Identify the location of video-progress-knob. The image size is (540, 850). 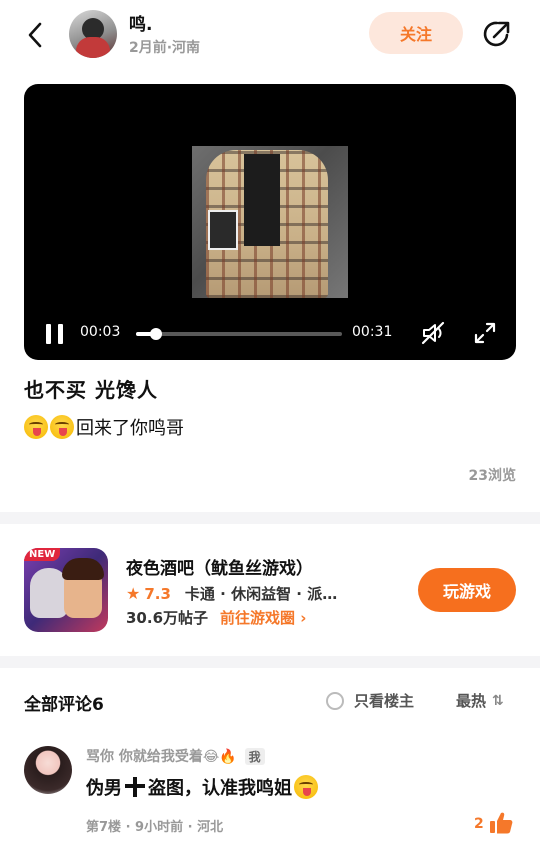
(155, 334).